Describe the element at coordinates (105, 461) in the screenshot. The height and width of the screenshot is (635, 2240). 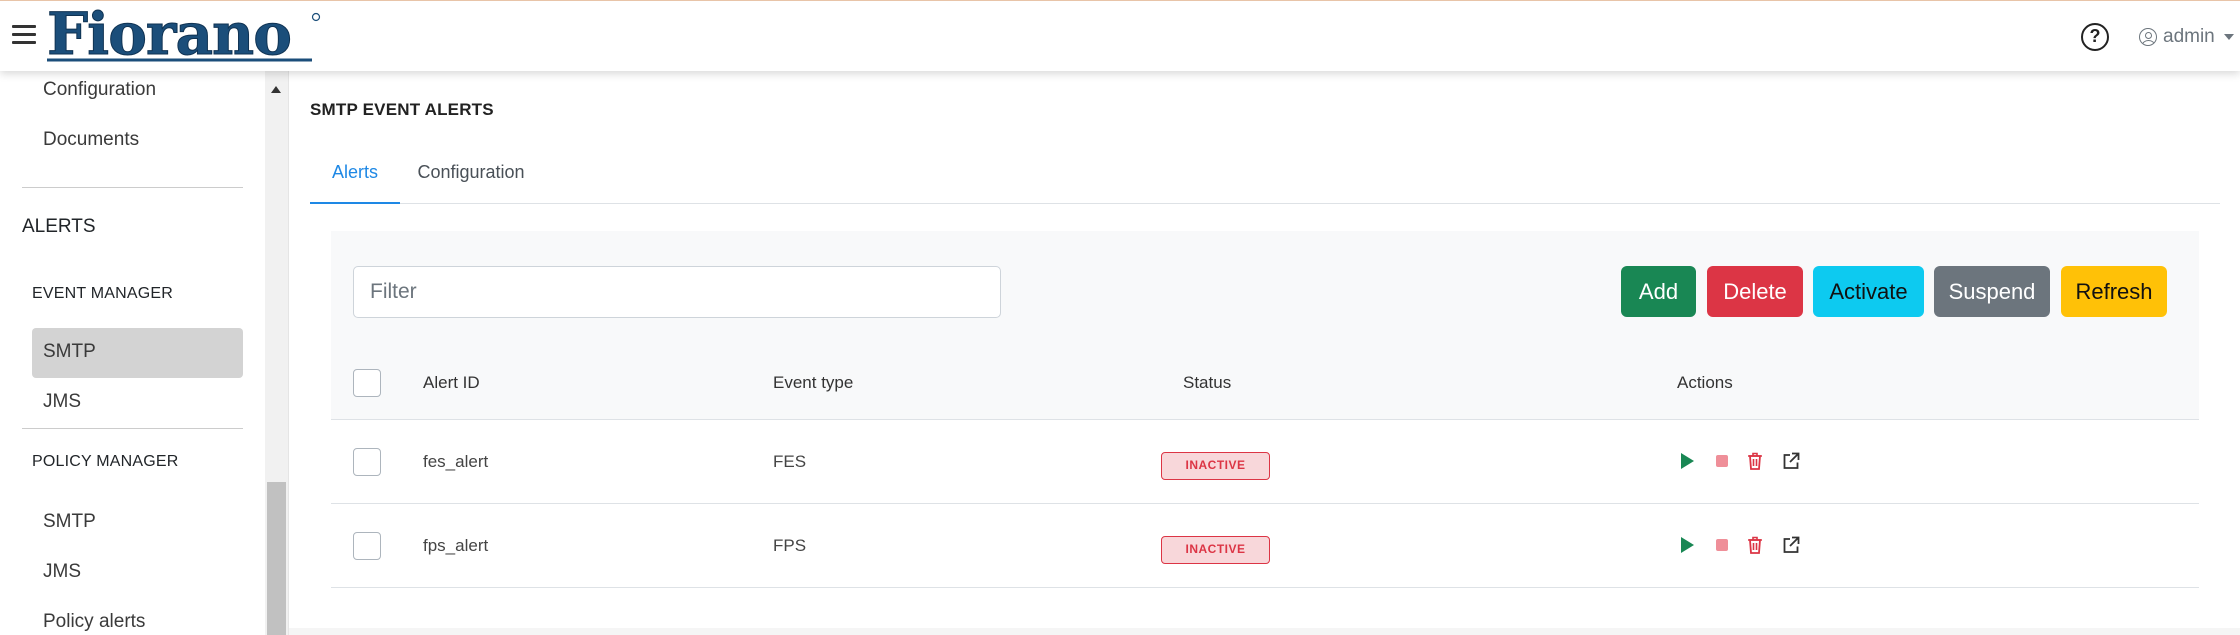
I see `sidebar-heading-policy-manager: POLICY MANAGER` at that location.